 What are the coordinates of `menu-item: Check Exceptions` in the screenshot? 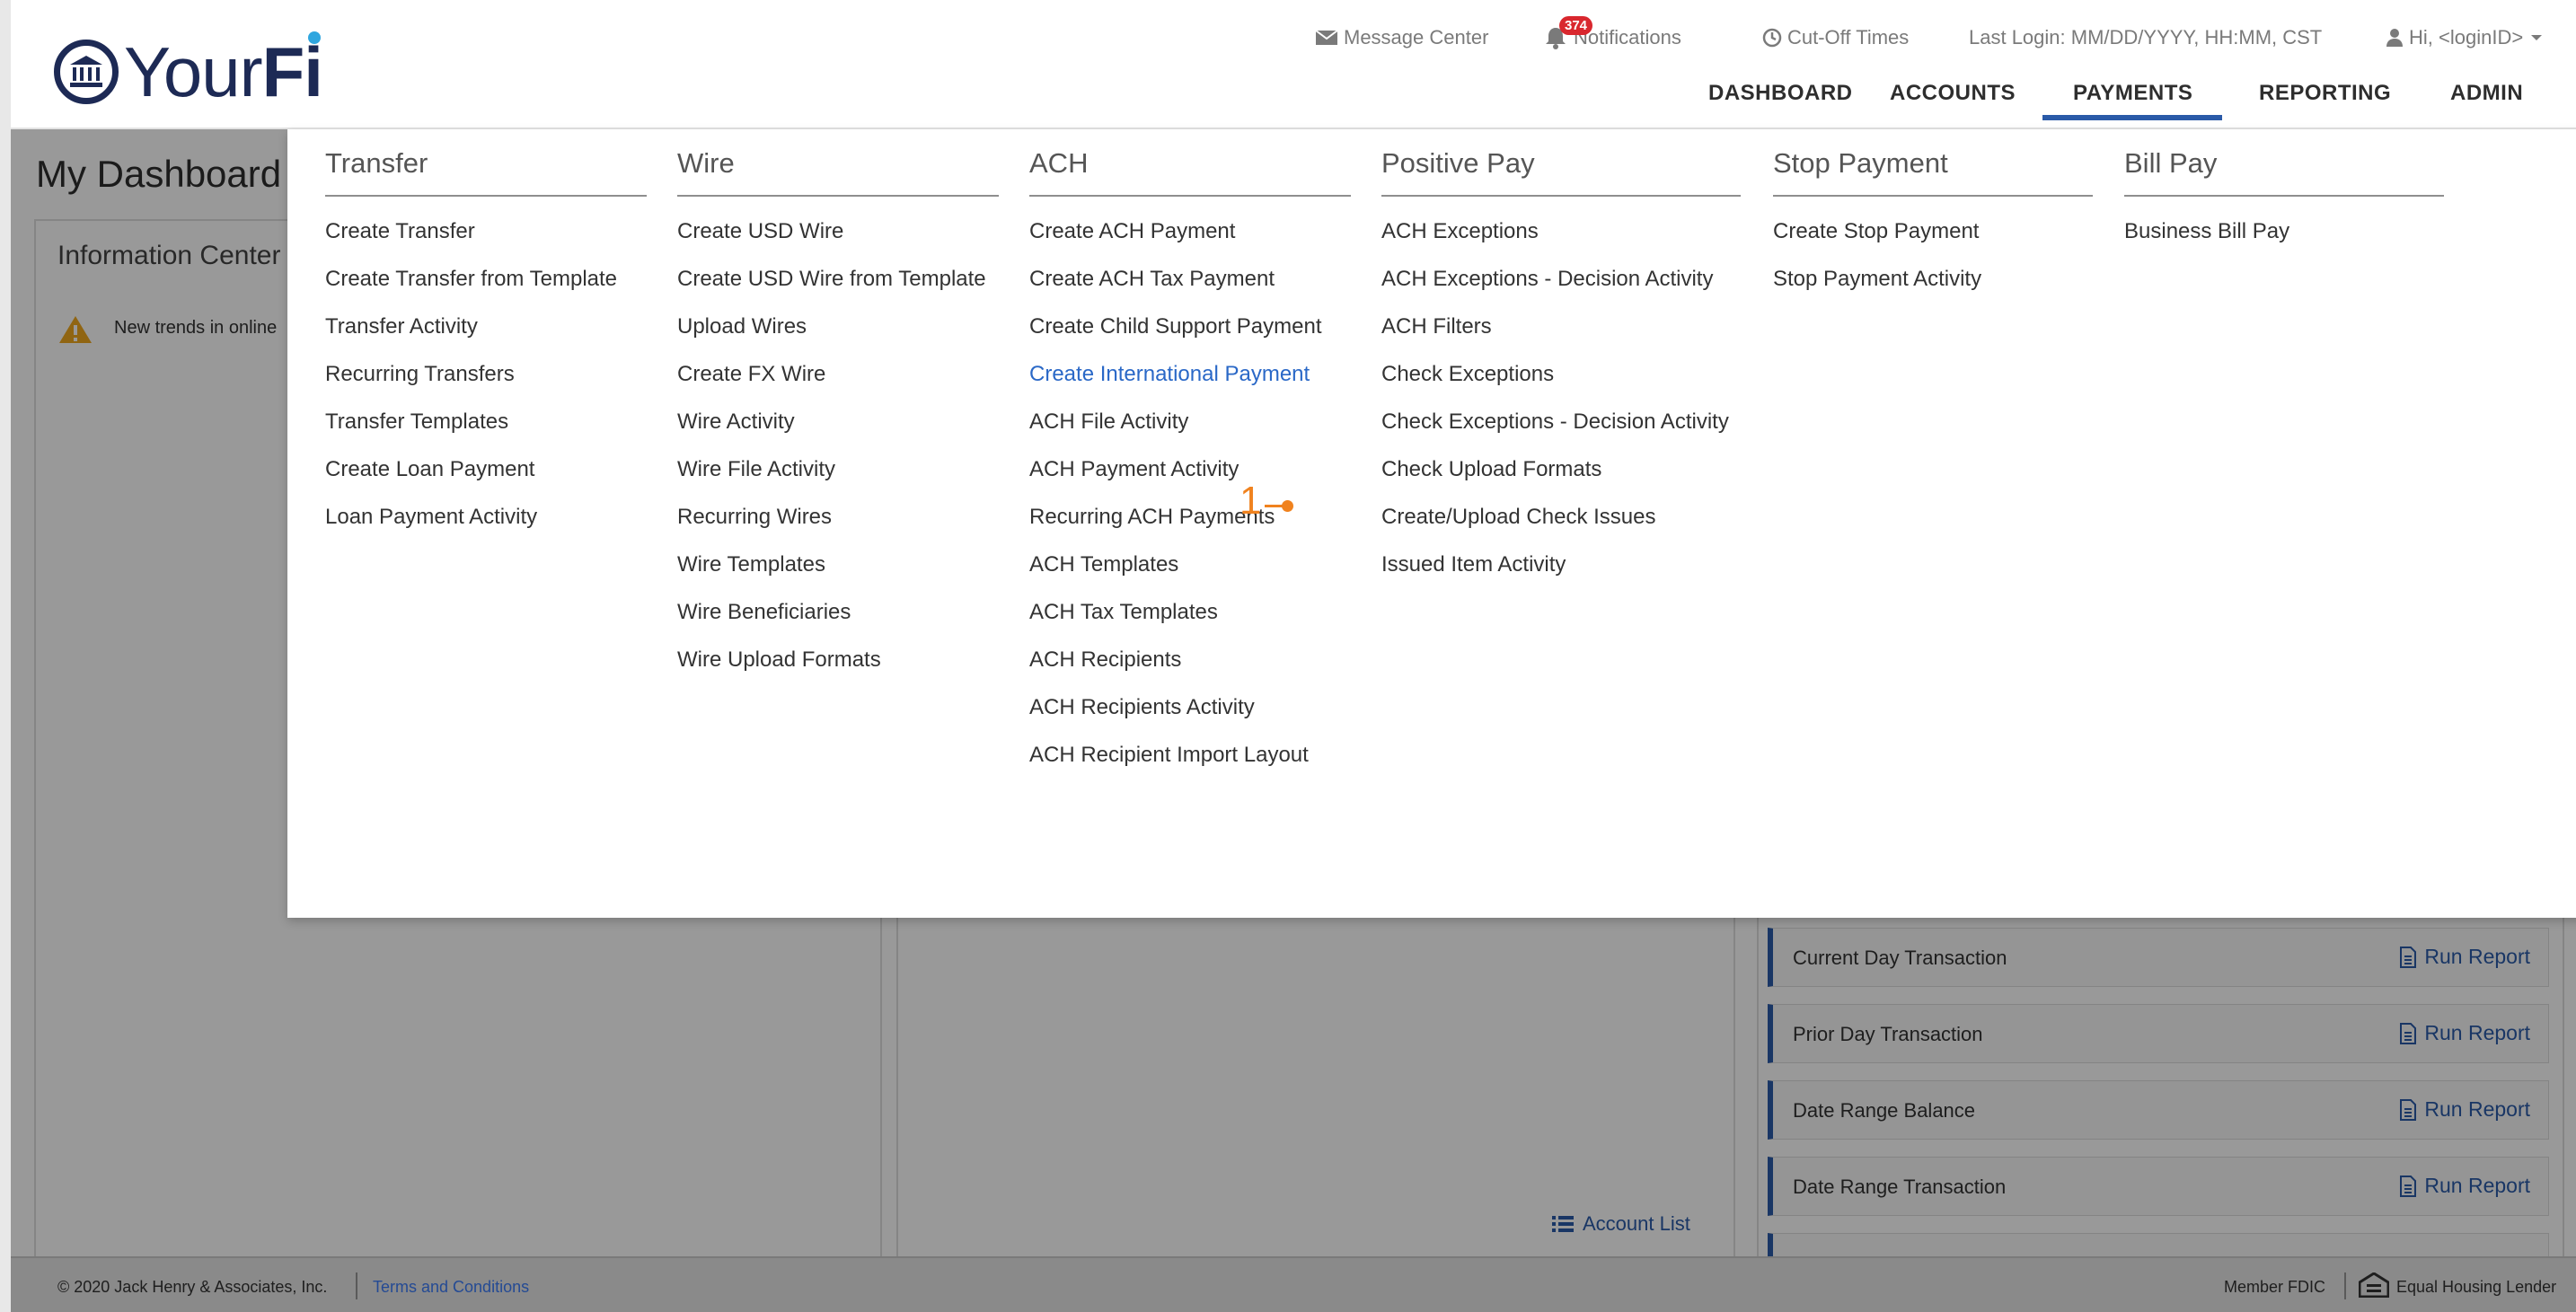 It's located at (1467, 374).